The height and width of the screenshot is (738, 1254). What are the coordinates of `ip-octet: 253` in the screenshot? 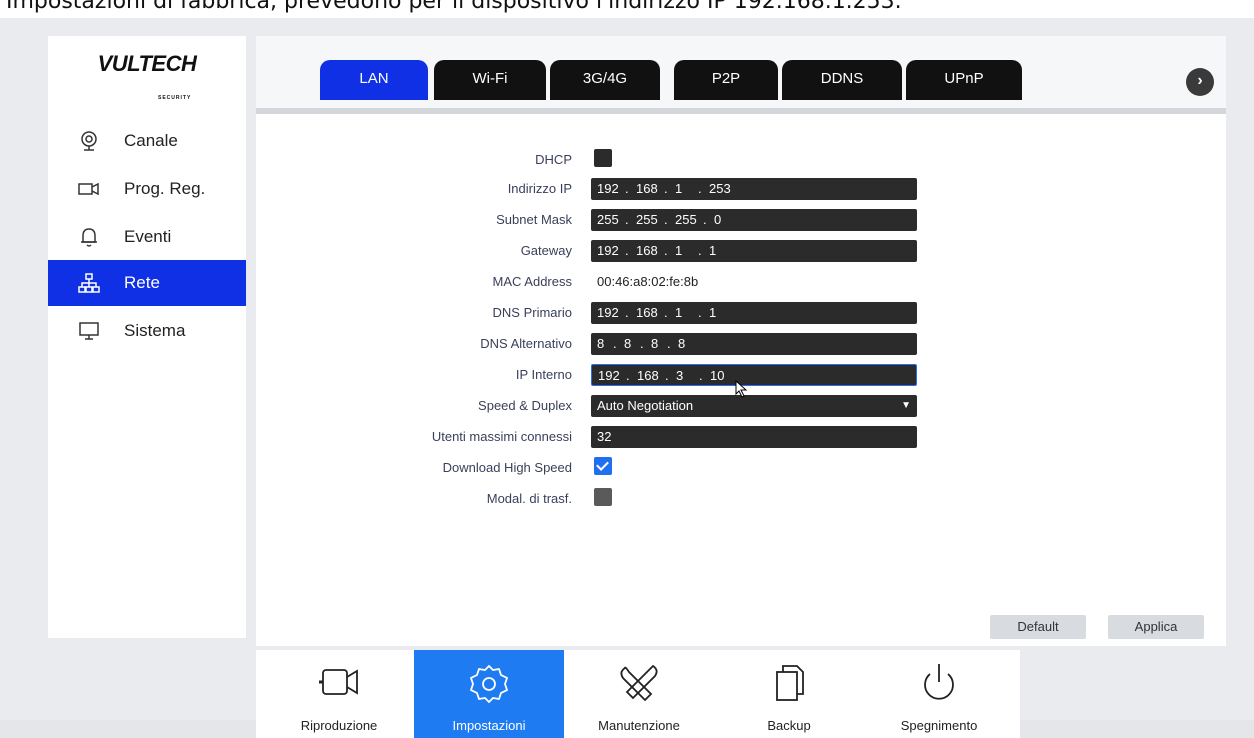 It's located at (720, 189).